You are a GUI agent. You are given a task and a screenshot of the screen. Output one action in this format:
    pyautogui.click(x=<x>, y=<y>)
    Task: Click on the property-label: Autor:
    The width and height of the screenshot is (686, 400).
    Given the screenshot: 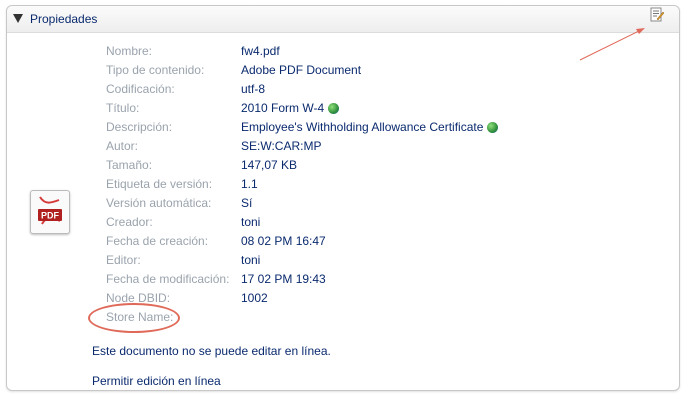 What is the action you would take?
    pyautogui.click(x=122, y=146)
    